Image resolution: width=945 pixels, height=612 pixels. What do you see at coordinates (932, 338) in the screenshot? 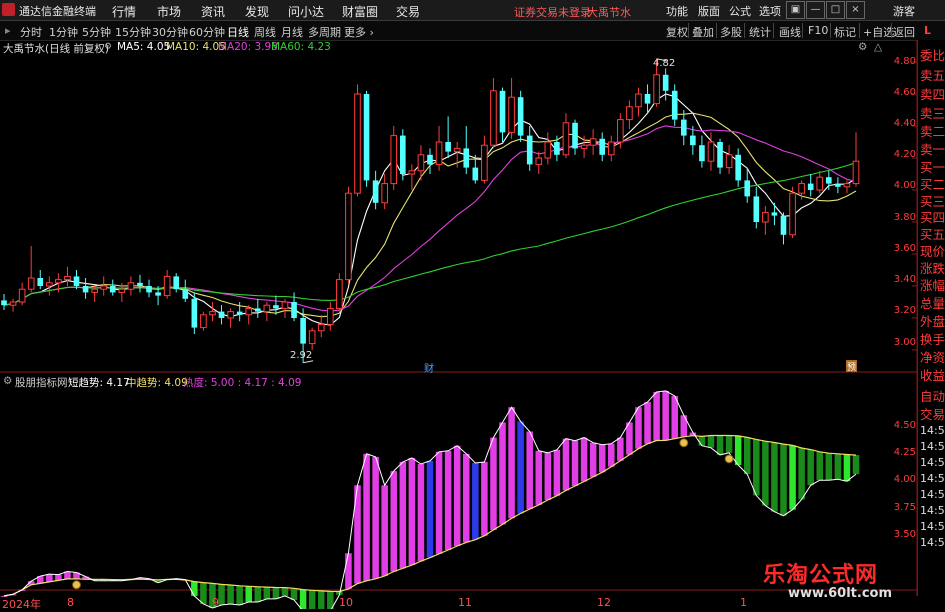
I see `side-turnover: 换手` at bounding box center [932, 338].